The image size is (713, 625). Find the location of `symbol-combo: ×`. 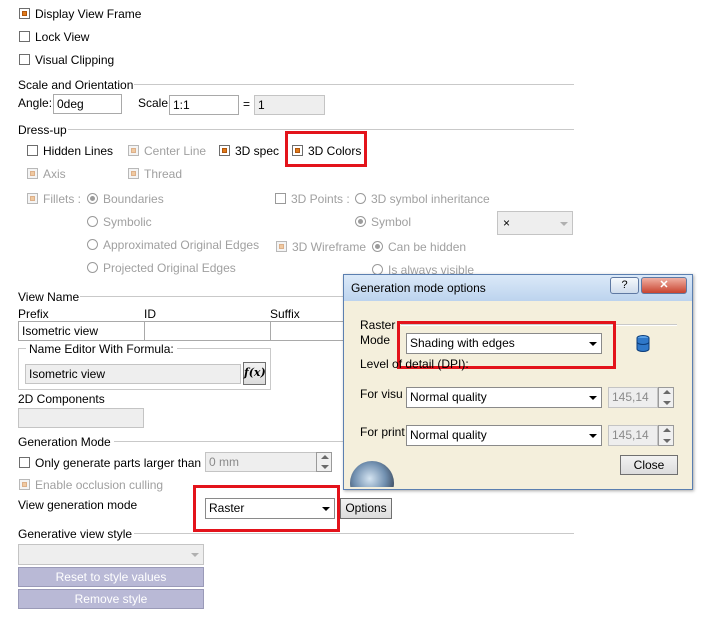

symbol-combo: × is located at coordinates (535, 223).